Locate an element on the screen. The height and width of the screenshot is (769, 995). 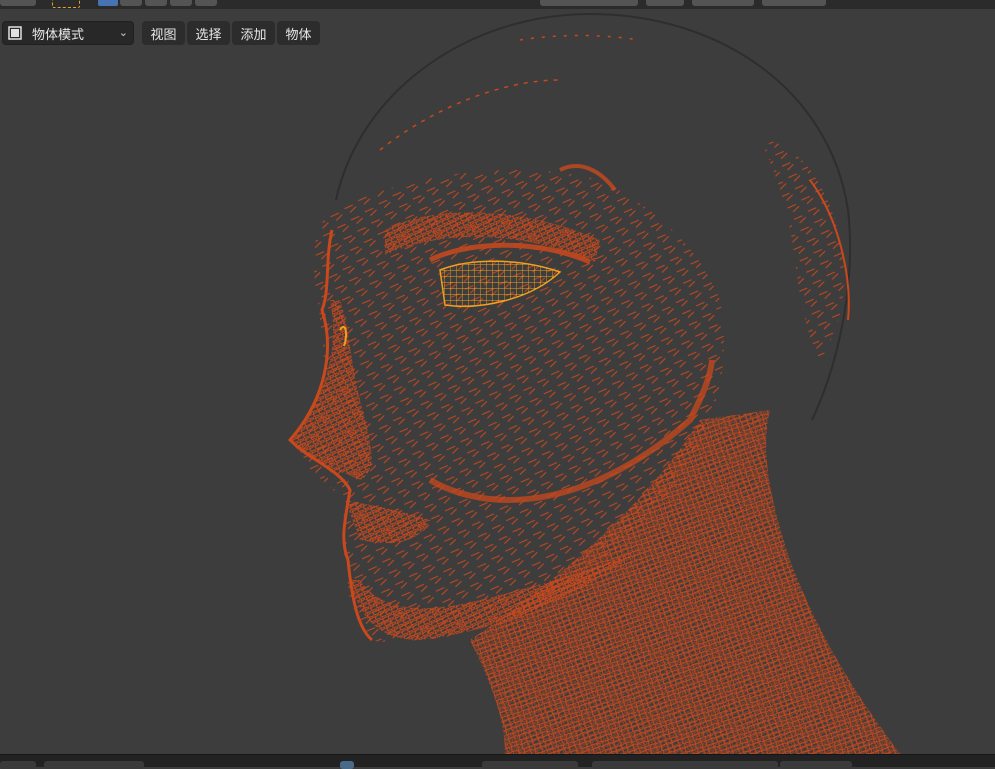
timeline-button is located at coordinates (18, 765).